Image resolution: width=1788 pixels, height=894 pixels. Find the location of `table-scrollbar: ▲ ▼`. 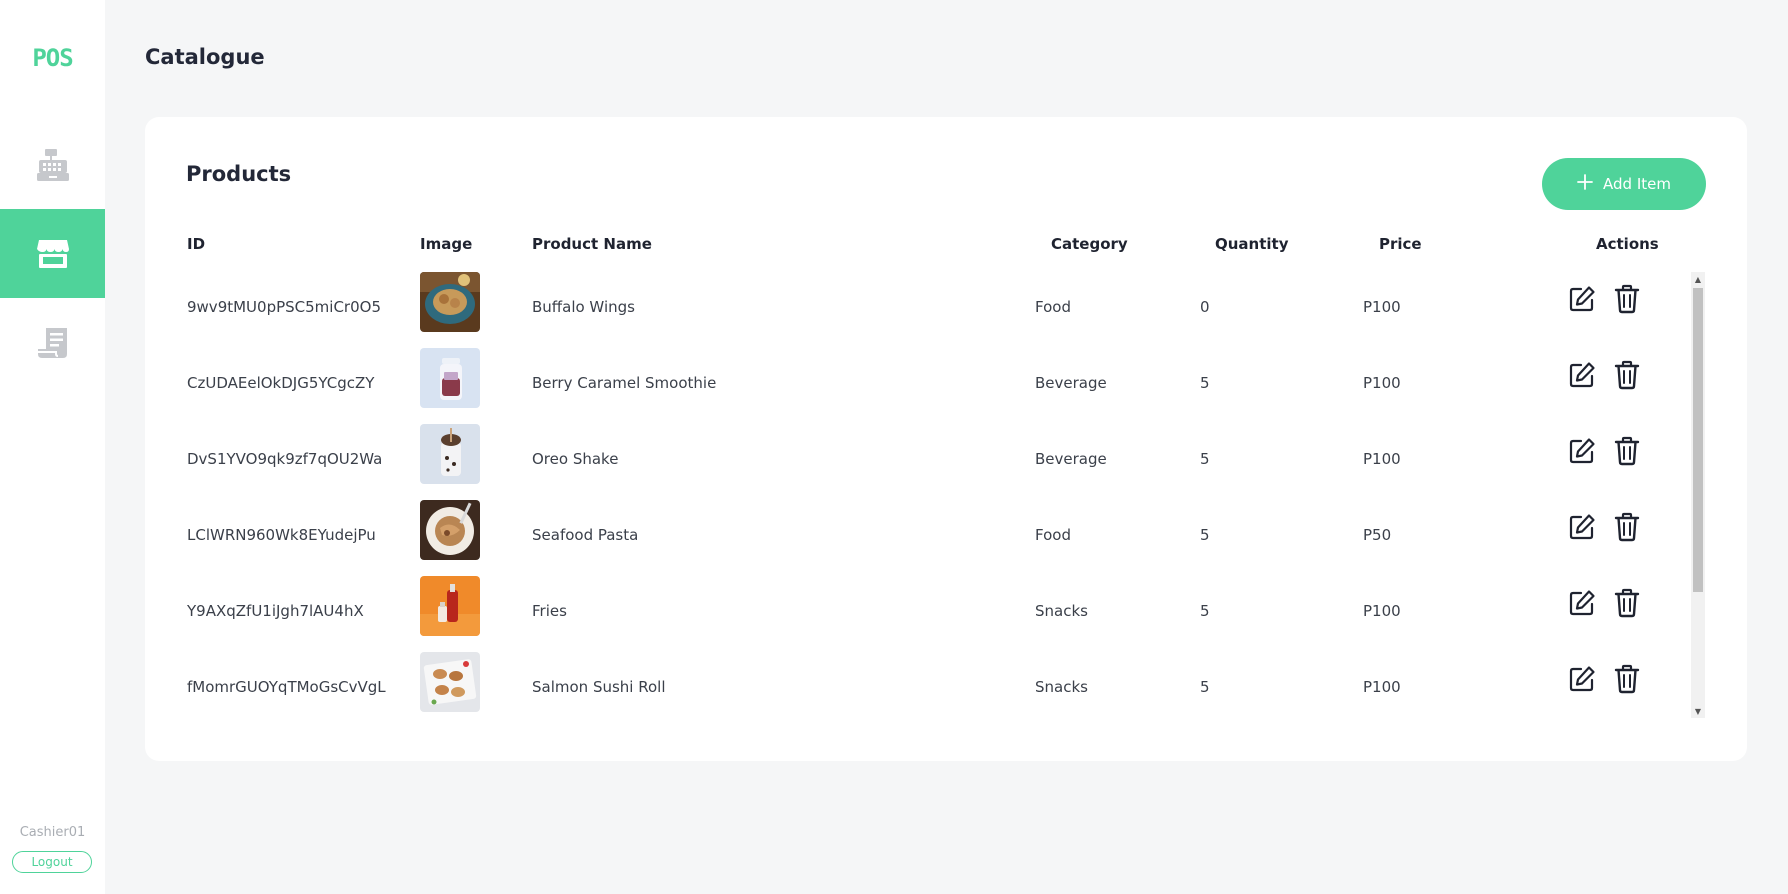

table-scrollbar: ▲ ▼ is located at coordinates (1698, 495).